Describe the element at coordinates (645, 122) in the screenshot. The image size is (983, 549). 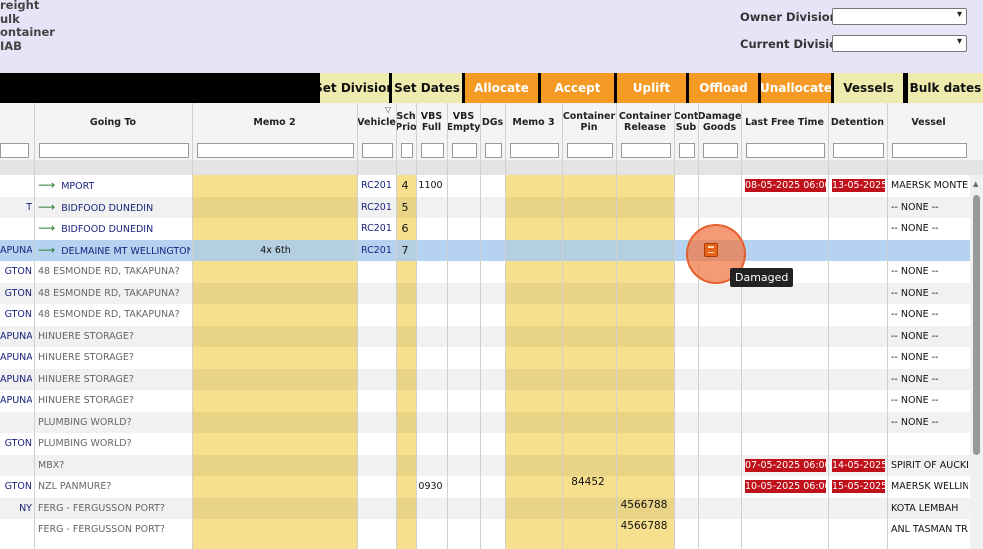
I see `column-header: Container Release` at that location.